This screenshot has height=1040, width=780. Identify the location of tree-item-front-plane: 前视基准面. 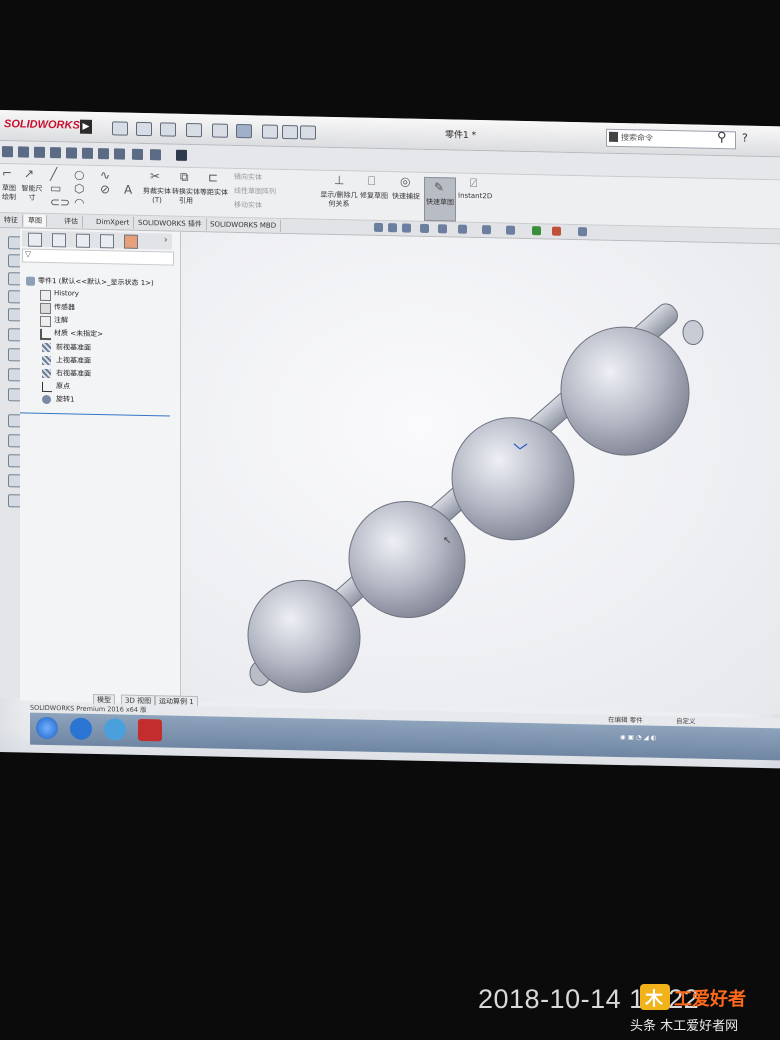
(73, 347).